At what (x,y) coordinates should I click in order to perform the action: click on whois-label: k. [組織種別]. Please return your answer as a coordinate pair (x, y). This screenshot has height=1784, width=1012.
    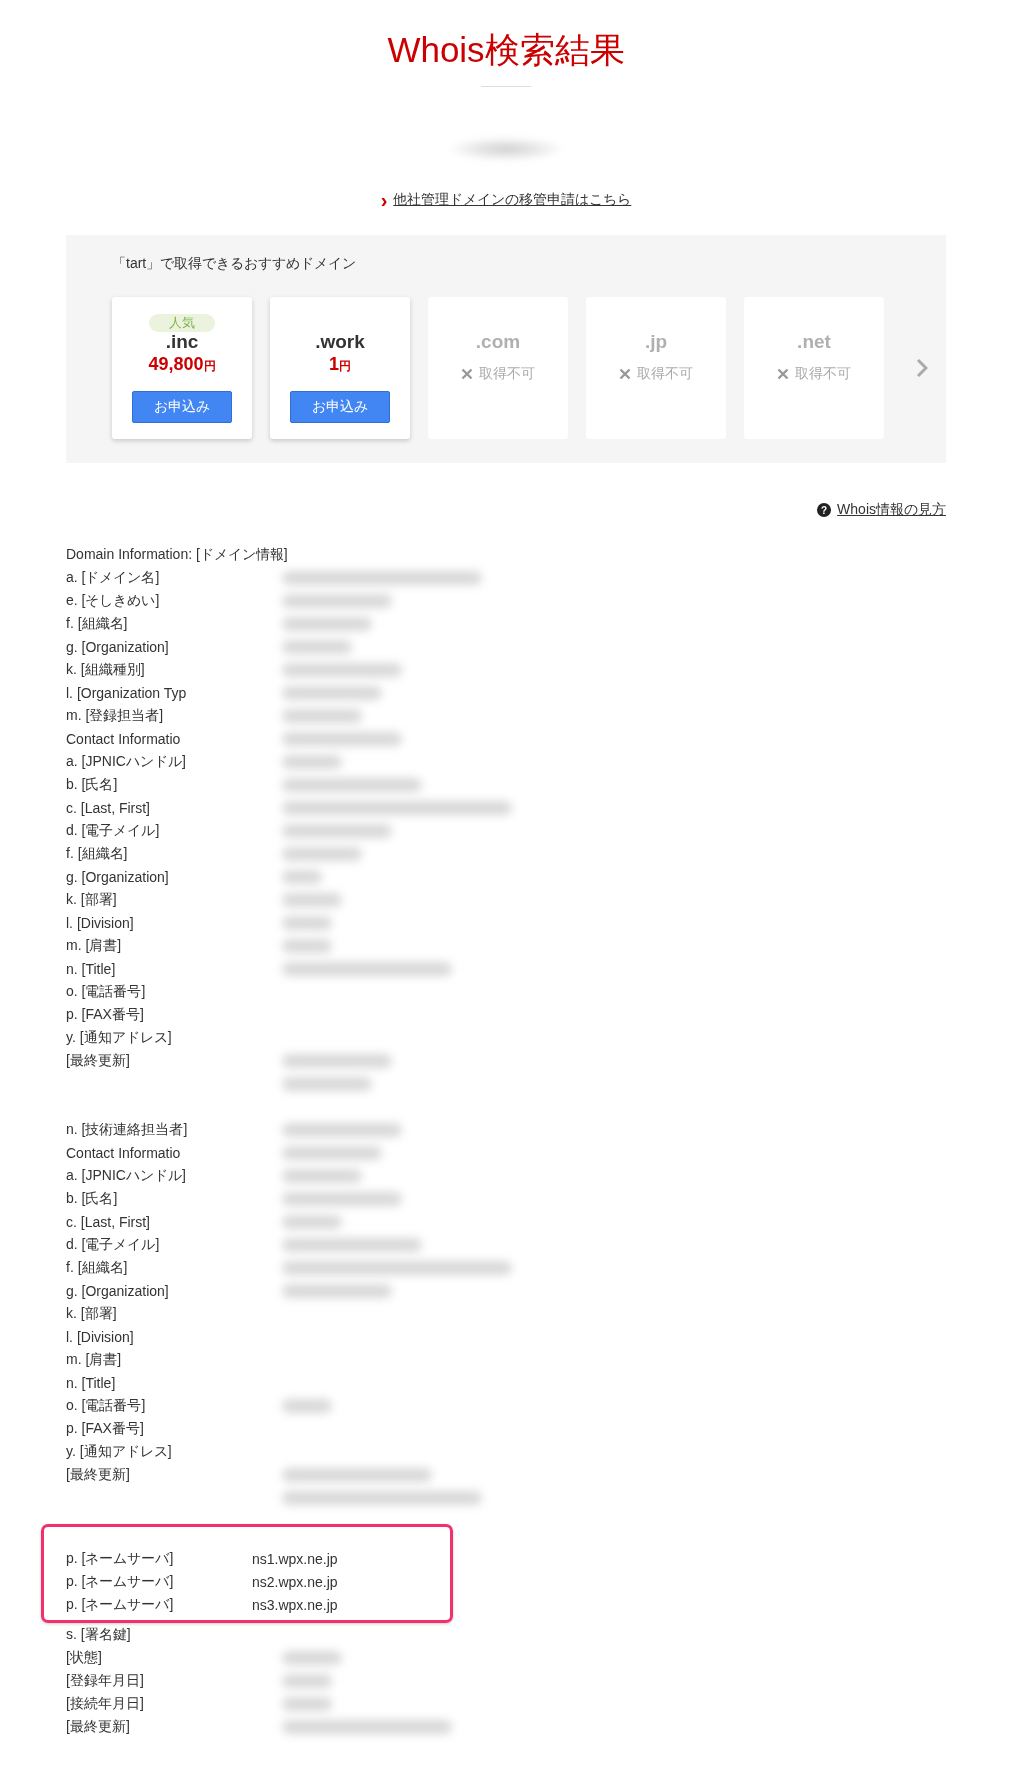
    Looking at the image, I should click on (105, 668).